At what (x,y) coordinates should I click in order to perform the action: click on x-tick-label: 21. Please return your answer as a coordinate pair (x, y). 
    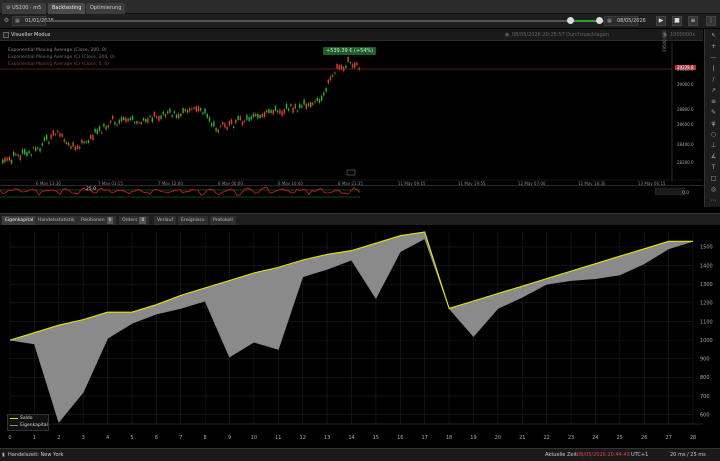
    Looking at the image, I should click on (522, 438).